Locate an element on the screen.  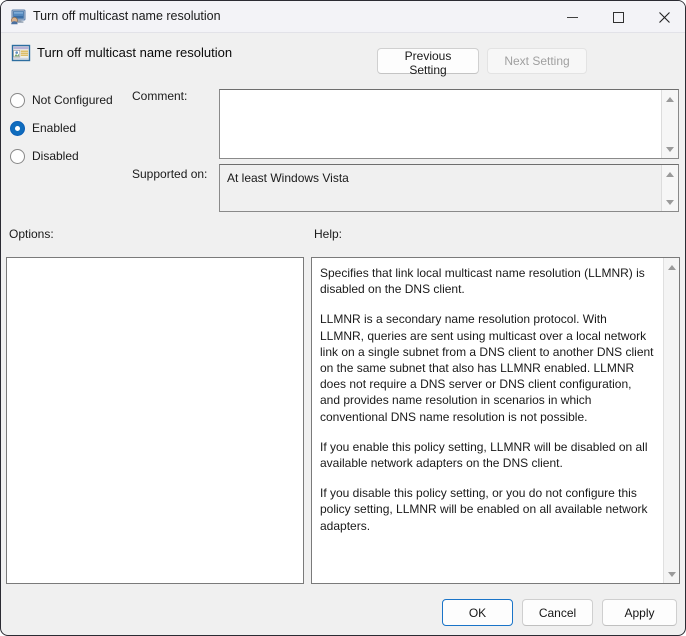
supported-on-scrollbar is located at coordinates (669, 188).